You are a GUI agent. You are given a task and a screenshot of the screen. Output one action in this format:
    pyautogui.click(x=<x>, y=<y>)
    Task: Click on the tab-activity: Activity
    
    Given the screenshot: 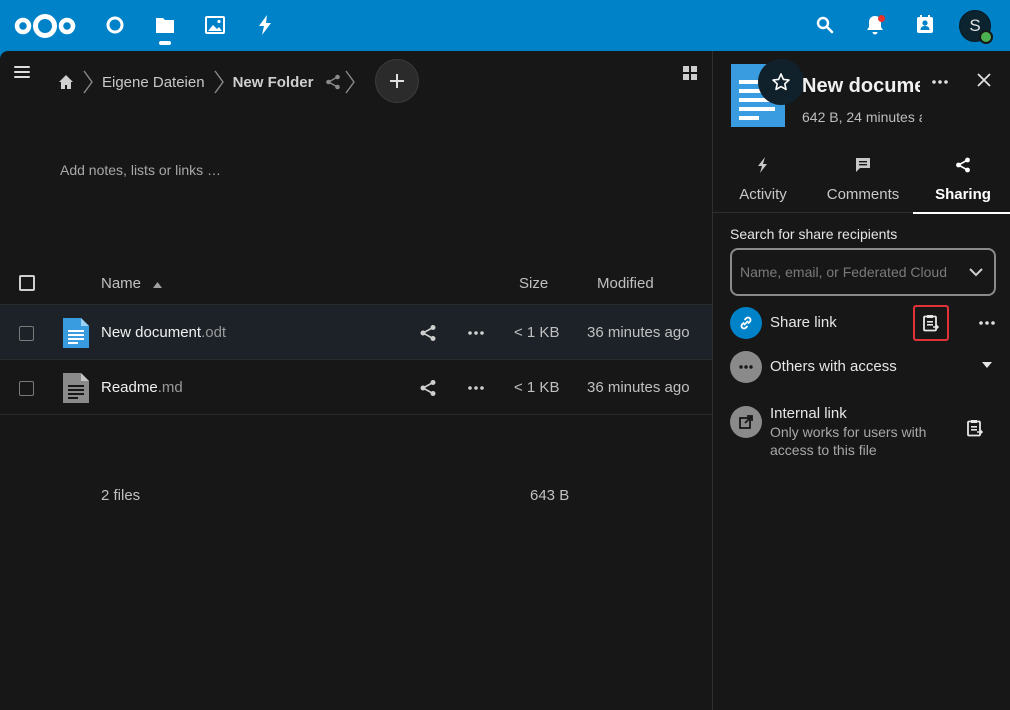 What is the action you would take?
    pyautogui.click(x=763, y=182)
    